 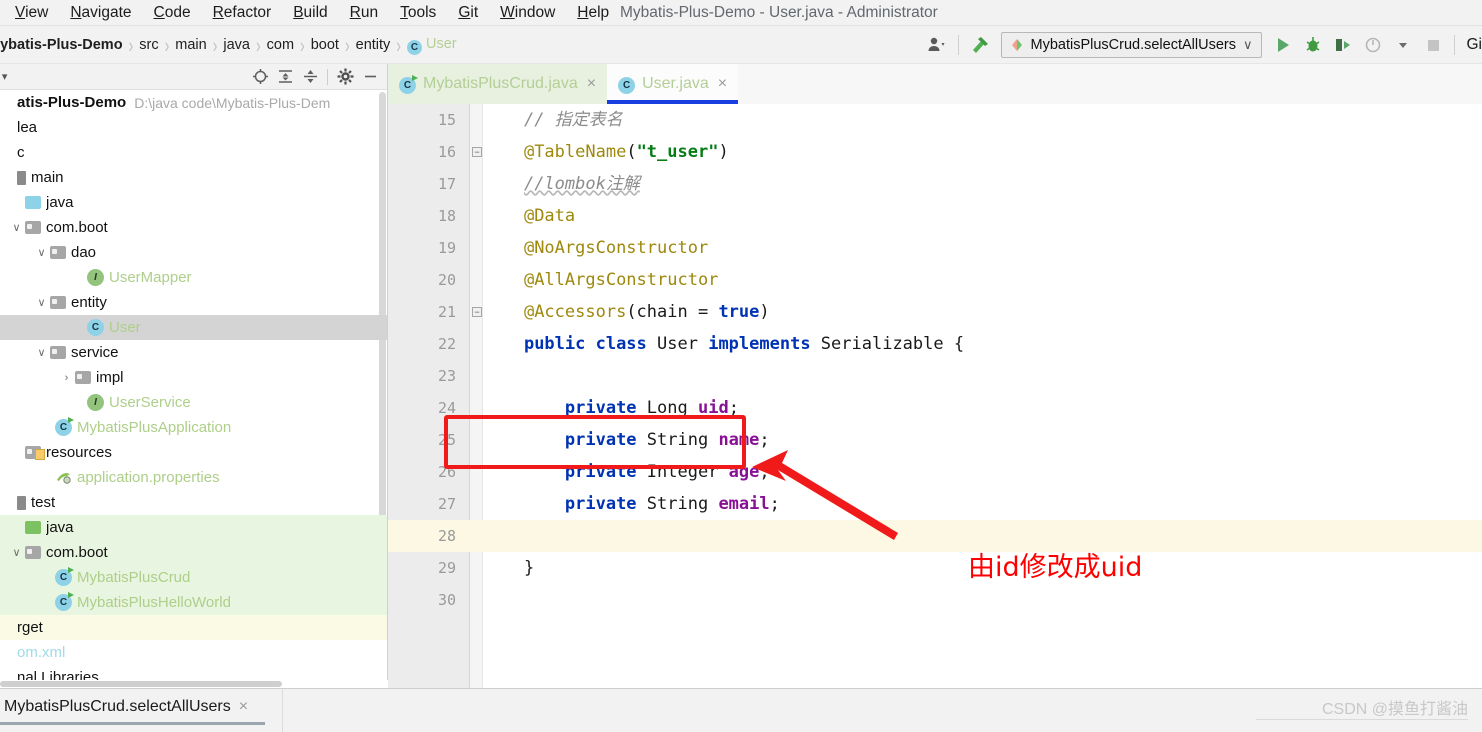 I want to click on editor-tab-mybatispluscrud-java: C MybatisPlusCrud.java ×, so click(x=498, y=84).